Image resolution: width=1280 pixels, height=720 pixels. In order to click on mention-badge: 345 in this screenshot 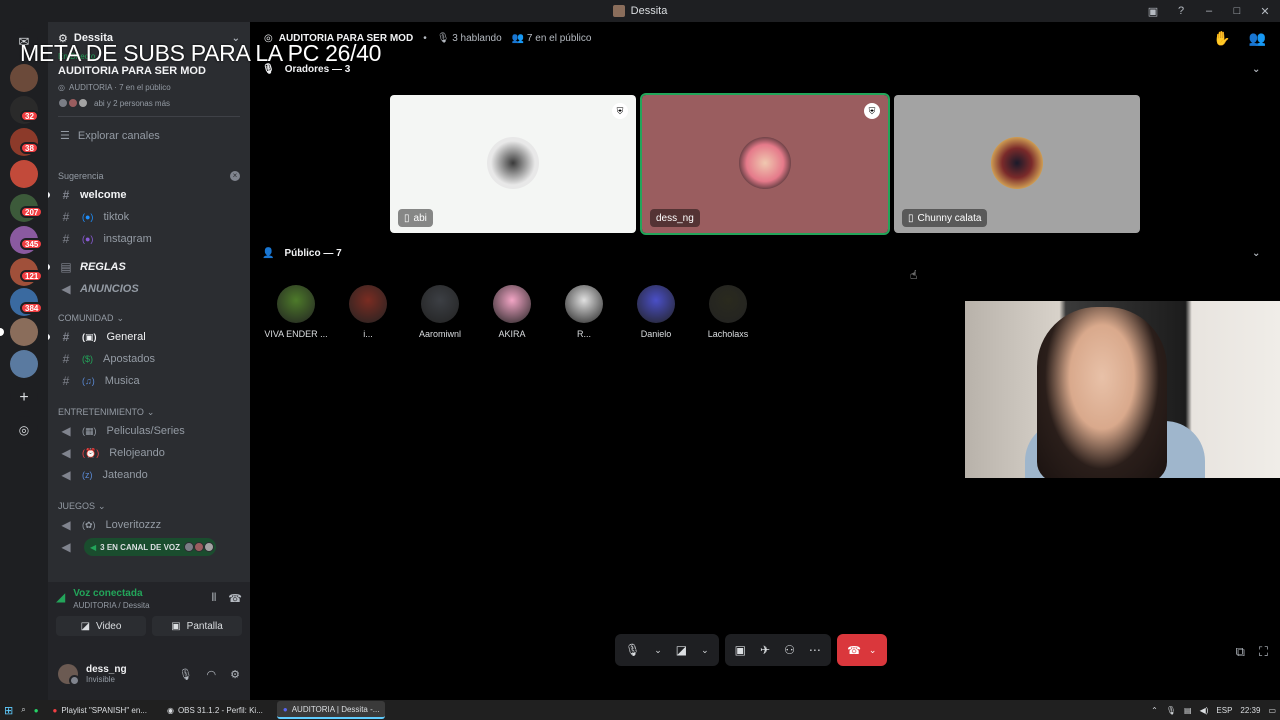, I will do `click(32, 244)`.